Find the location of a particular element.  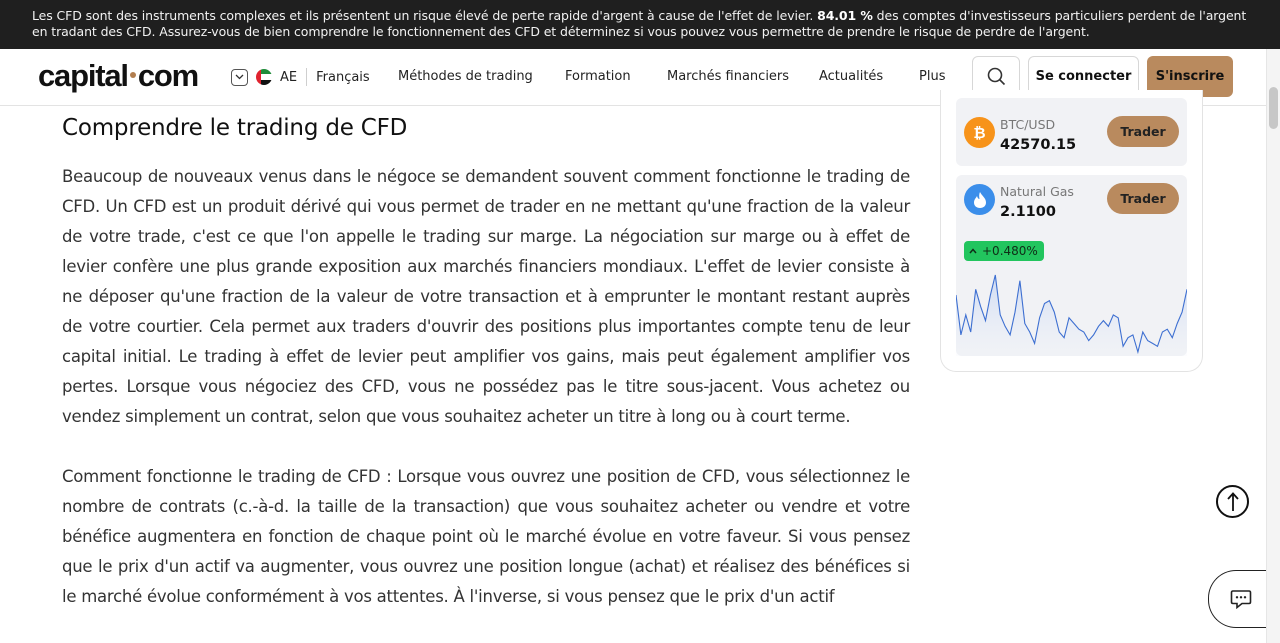

uae-flag-icon is located at coordinates (264, 77).